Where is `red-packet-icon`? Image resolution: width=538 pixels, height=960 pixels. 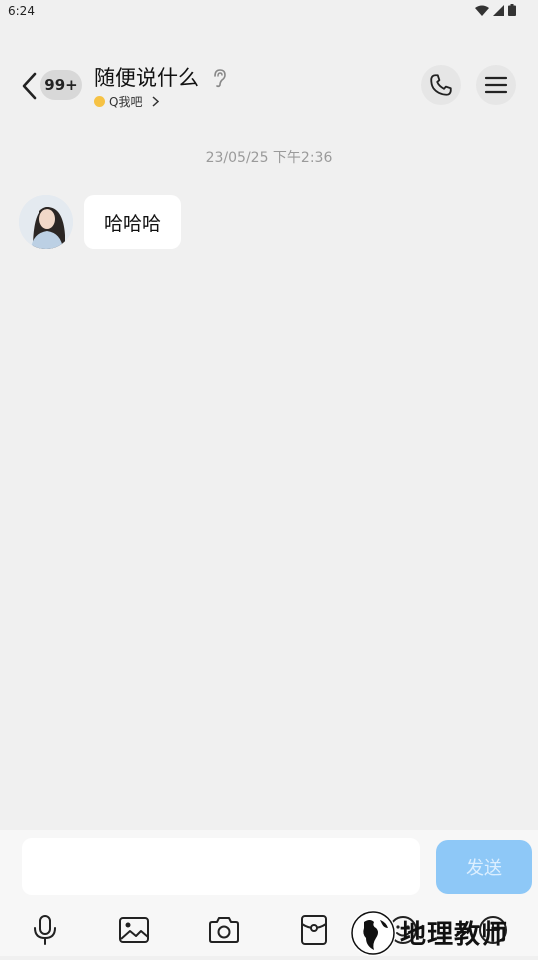
red-packet-icon is located at coordinates (314, 930).